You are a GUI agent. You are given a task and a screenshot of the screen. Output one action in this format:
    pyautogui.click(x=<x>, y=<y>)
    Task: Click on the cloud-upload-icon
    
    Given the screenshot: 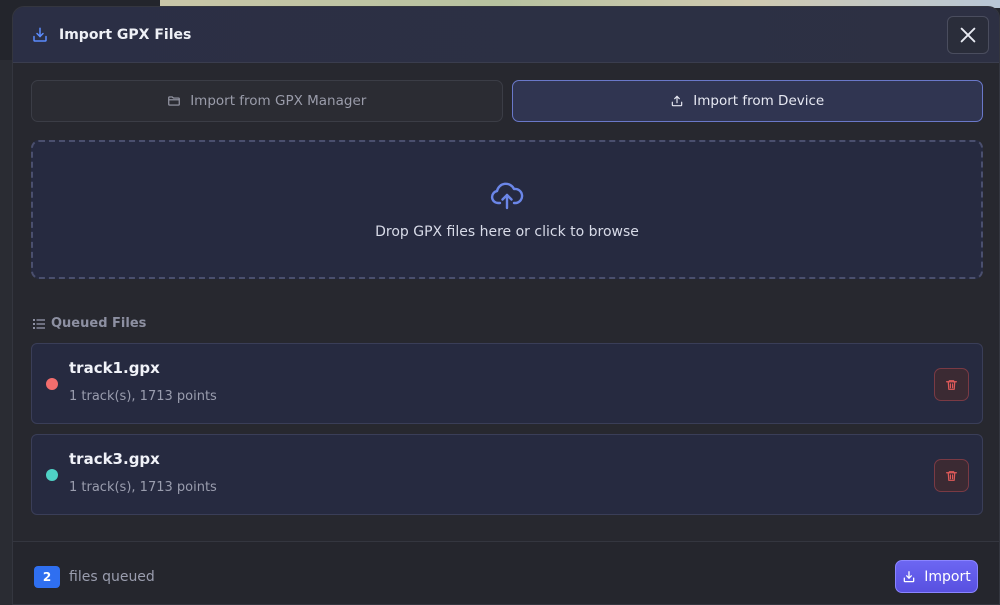 What is the action you would take?
    pyautogui.click(x=507, y=196)
    